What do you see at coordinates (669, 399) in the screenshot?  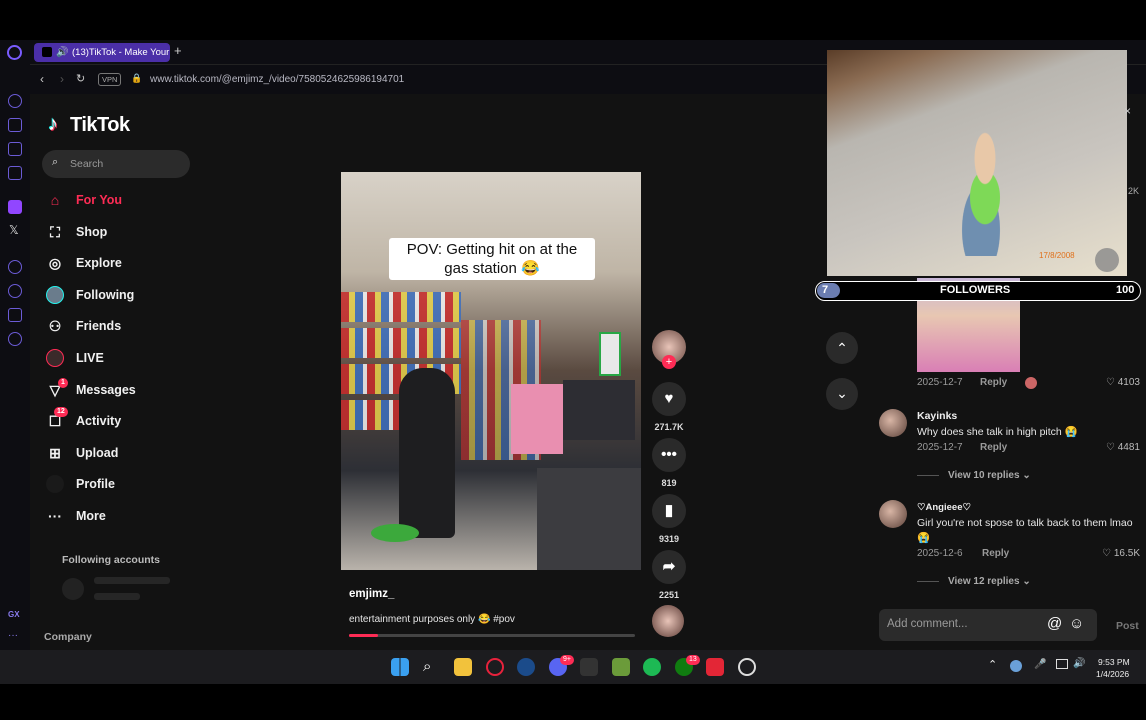 I see `heart-icon: ♥` at bounding box center [669, 399].